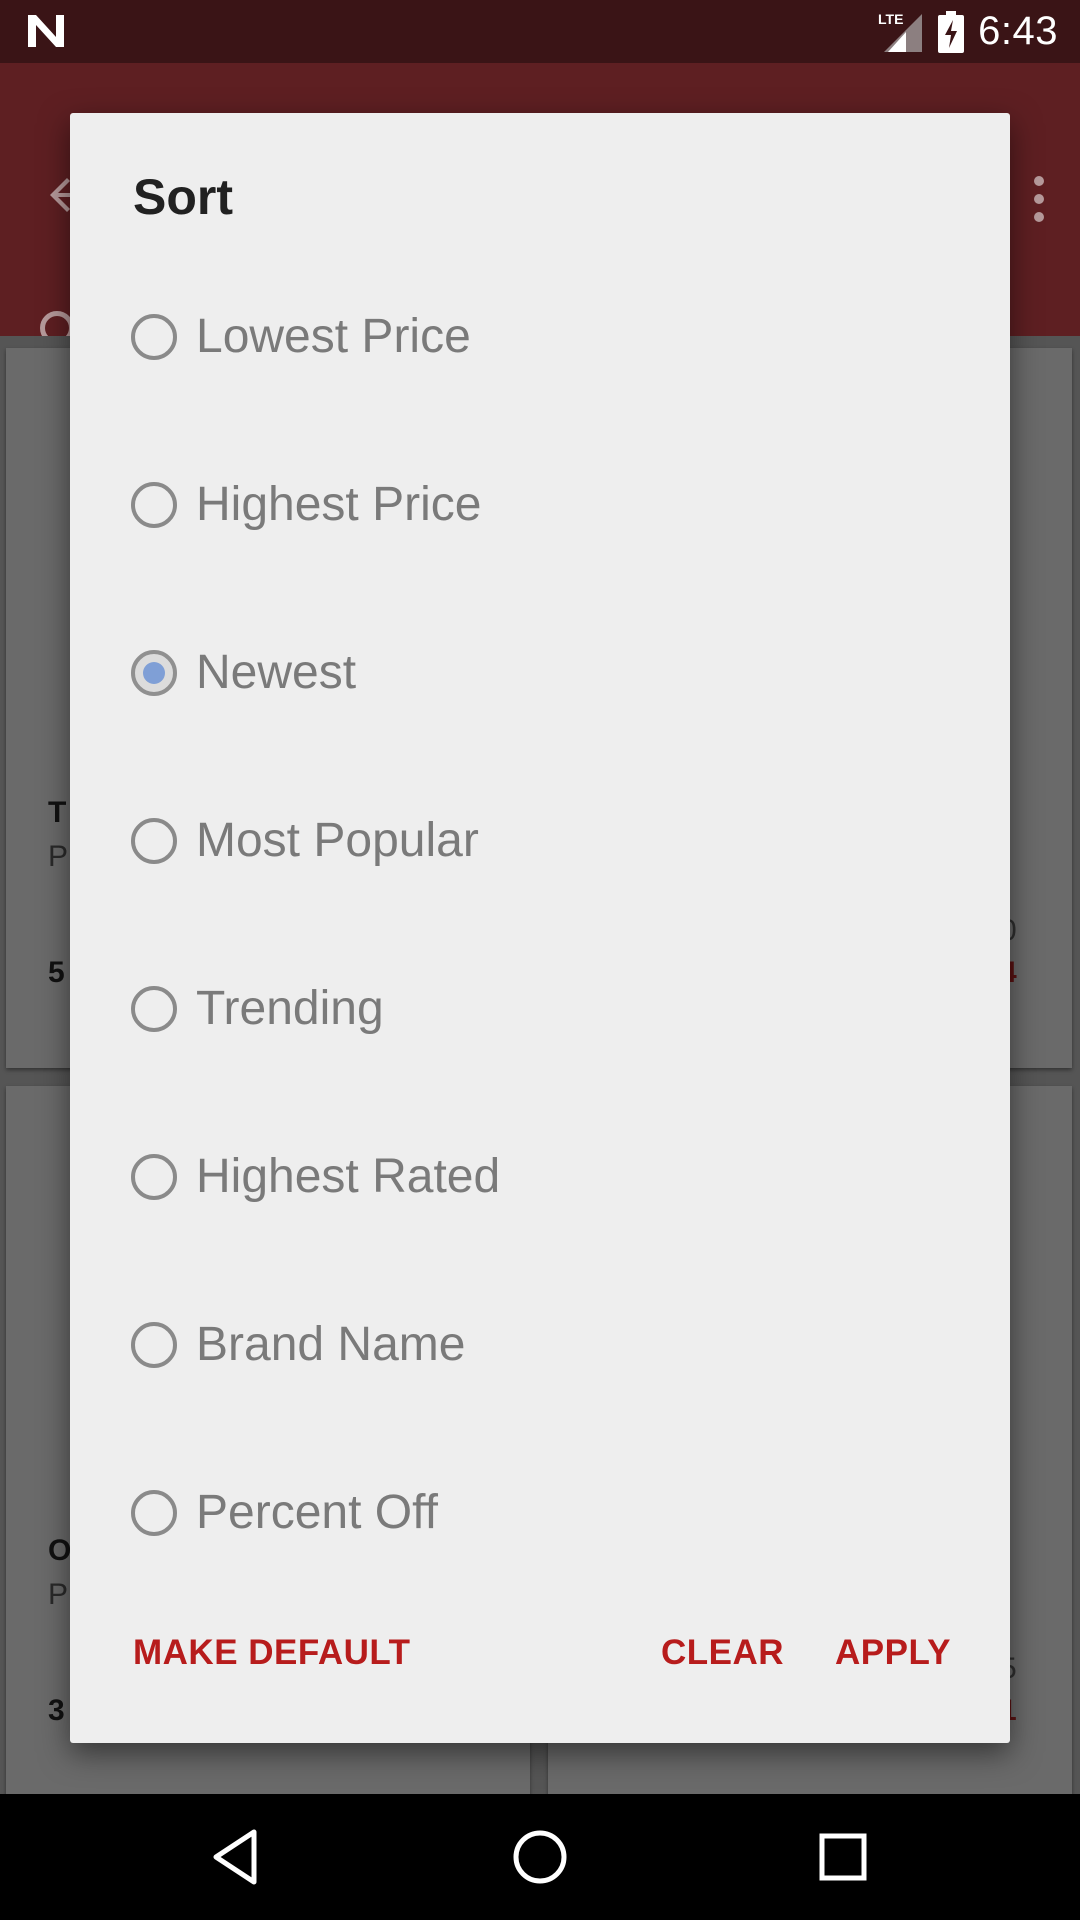  I want to click on product-title: T, so click(57, 812).